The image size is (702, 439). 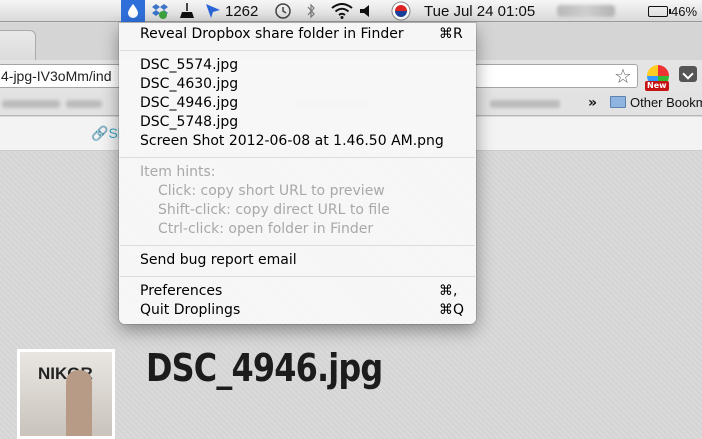 I want to click on shortcut-quit: ⌘Q, so click(x=452, y=310).